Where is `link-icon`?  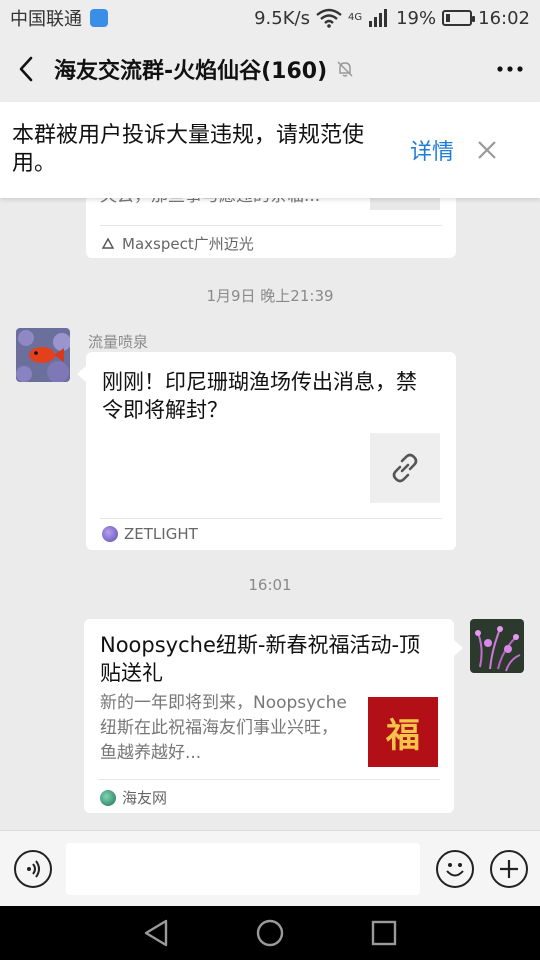
link-icon is located at coordinates (405, 468).